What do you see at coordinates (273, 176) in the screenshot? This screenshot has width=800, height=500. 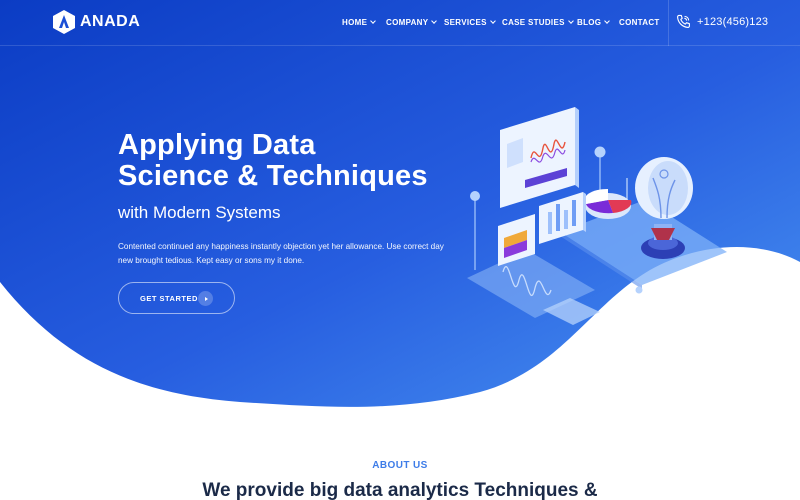 I see `hero-title-line-2: Science & Techniques` at bounding box center [273, 176].